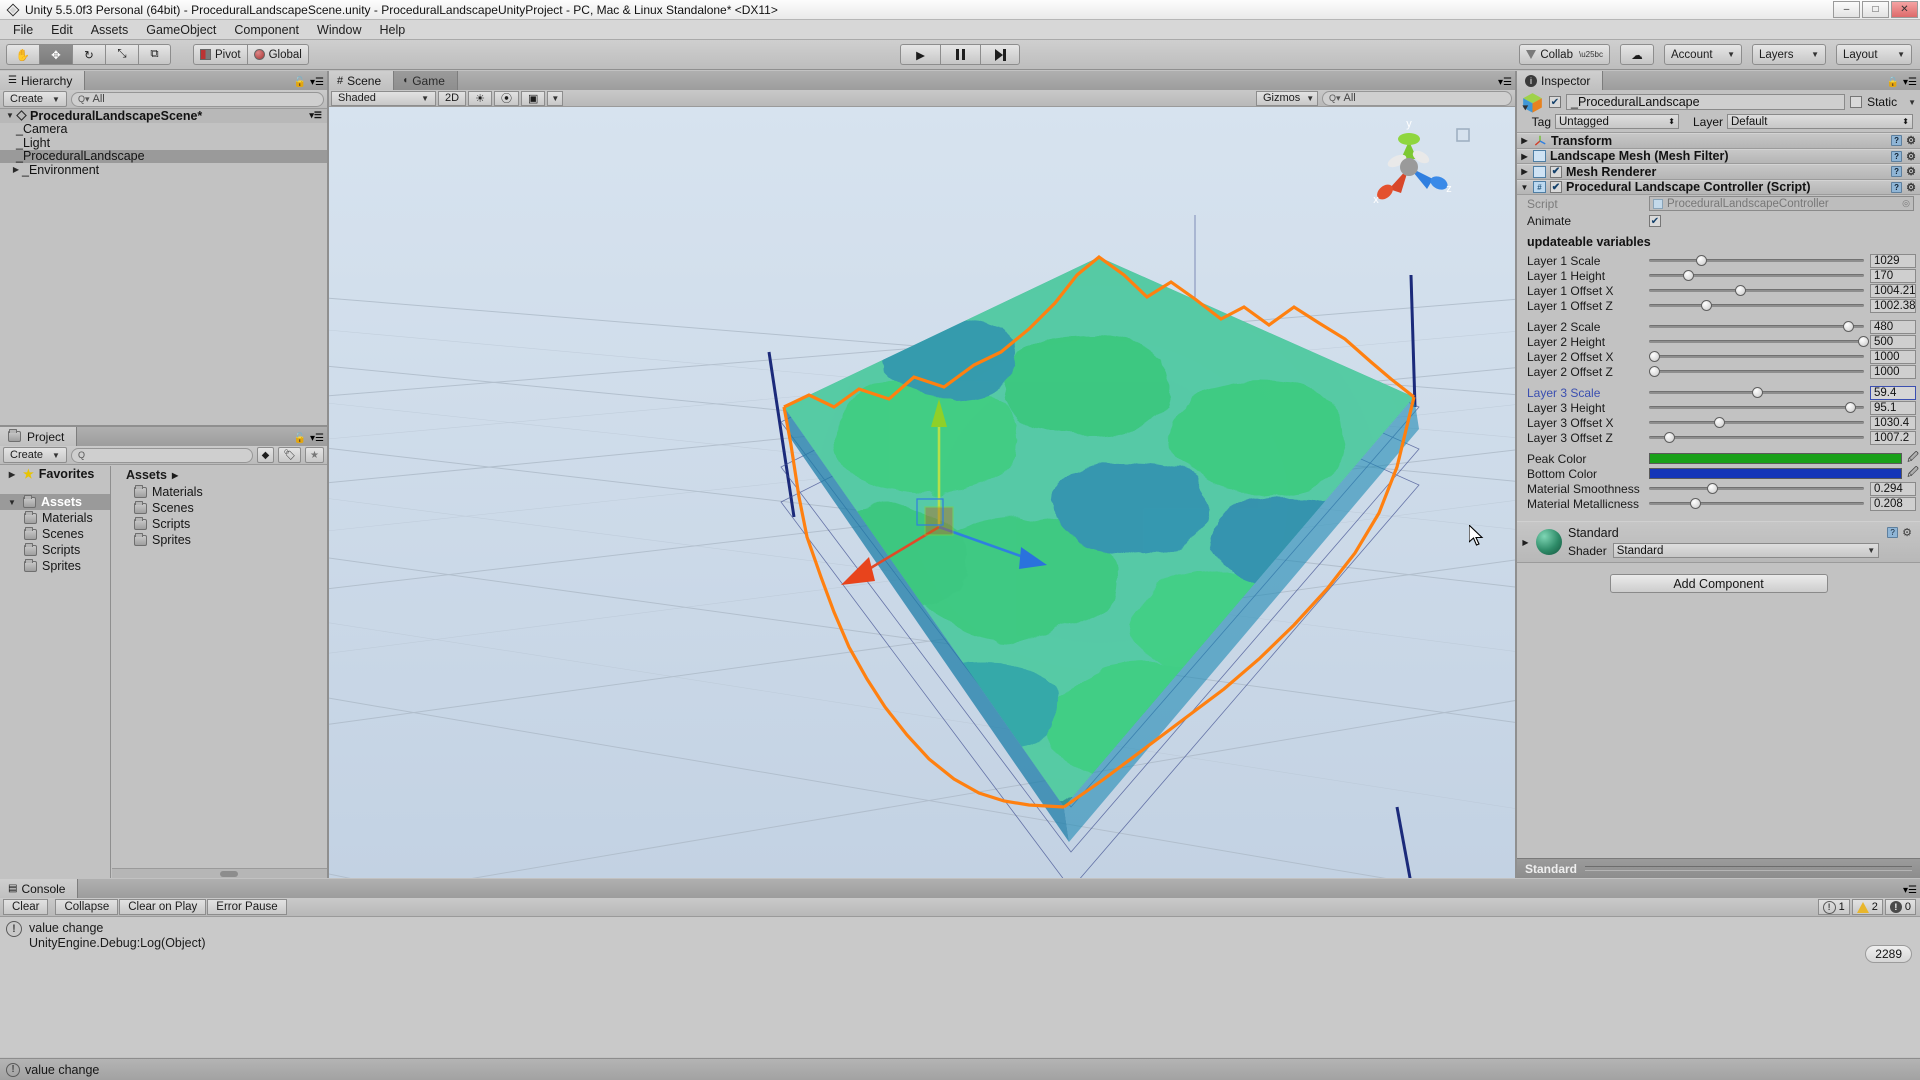  What do you see at coordinates (1756, 407) in the screenshot?
I see `slider-layer3-height` at bounding box center [1756, 407].